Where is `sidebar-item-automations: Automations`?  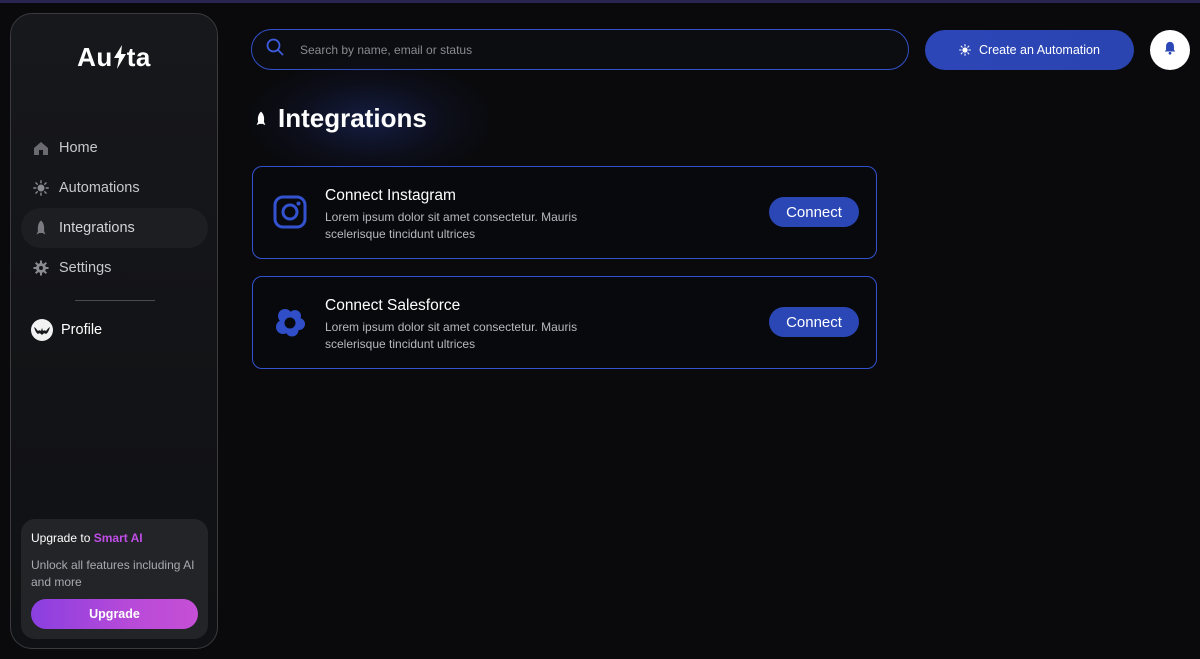 sidebar-item-automations: Automations is located at coordinates (114, 188).